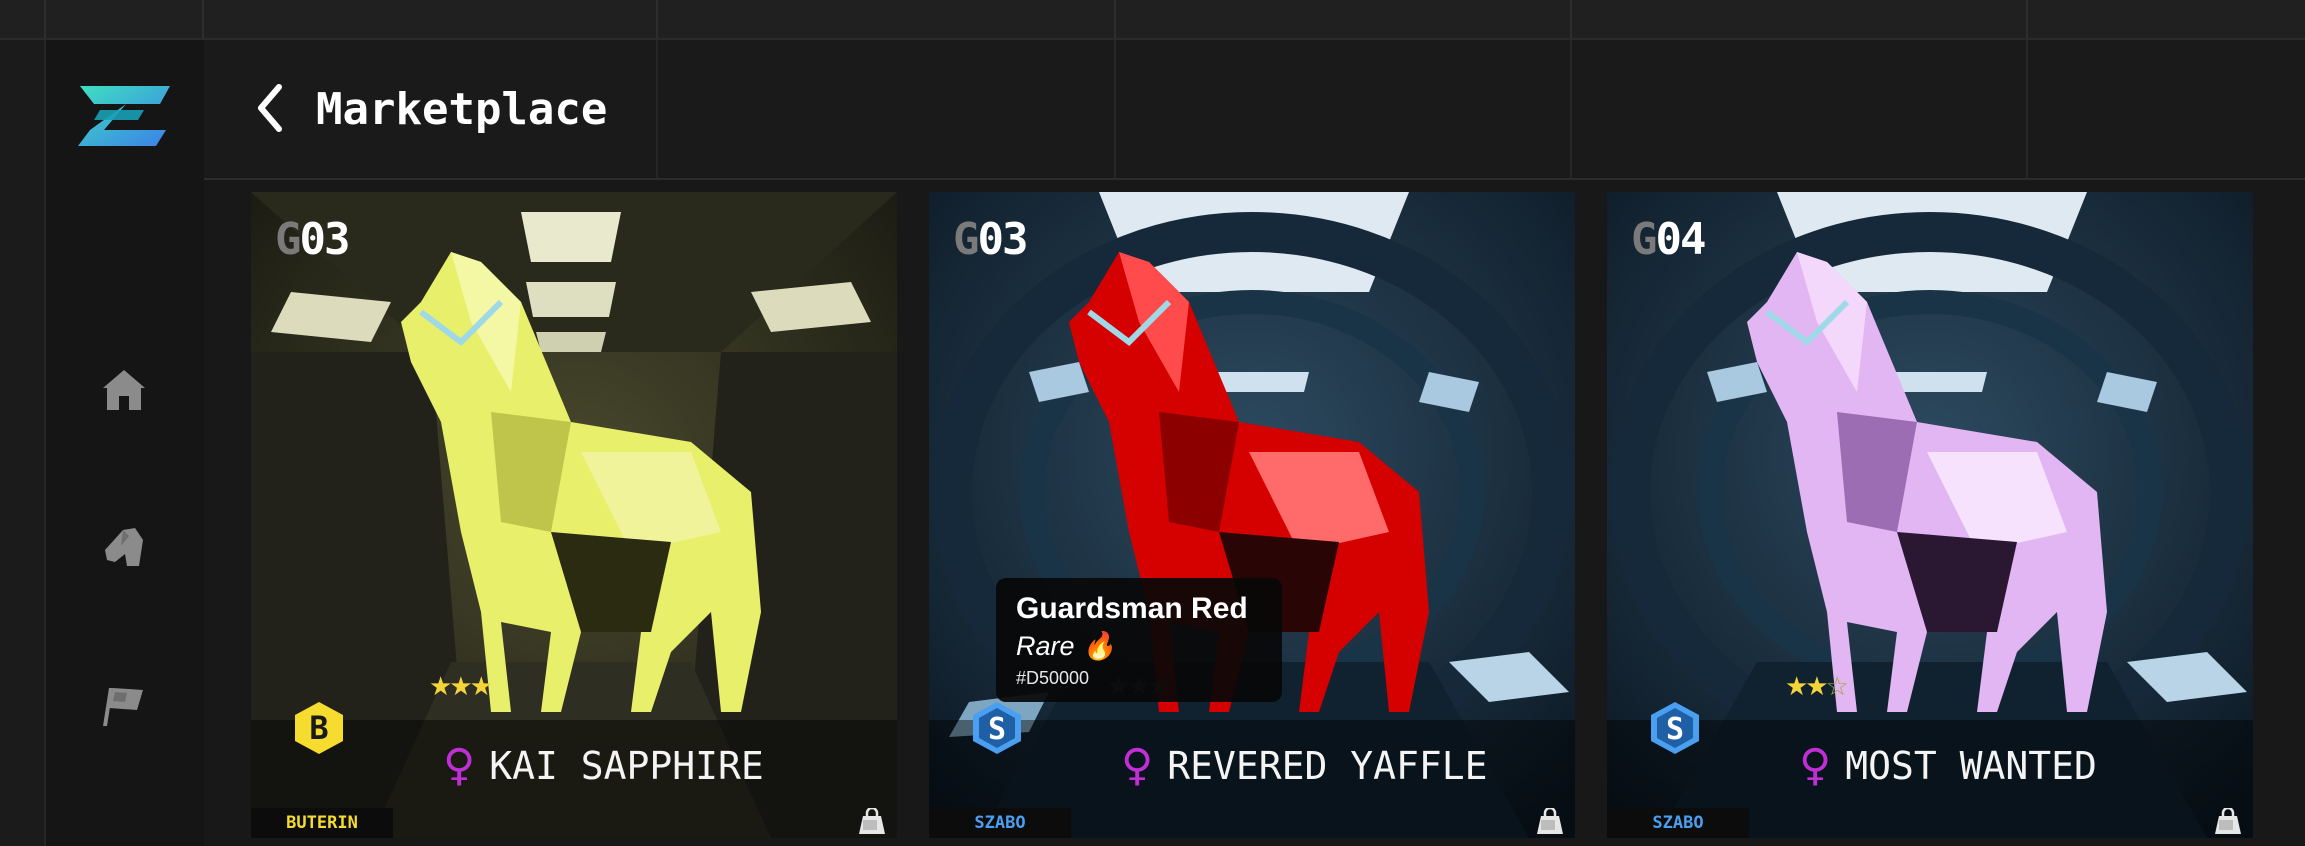  What do you see at coordinates (1053, 678) in the screenshot?
I see `tooltip-color-code: #D50000` at bounding box center [1053, 678].